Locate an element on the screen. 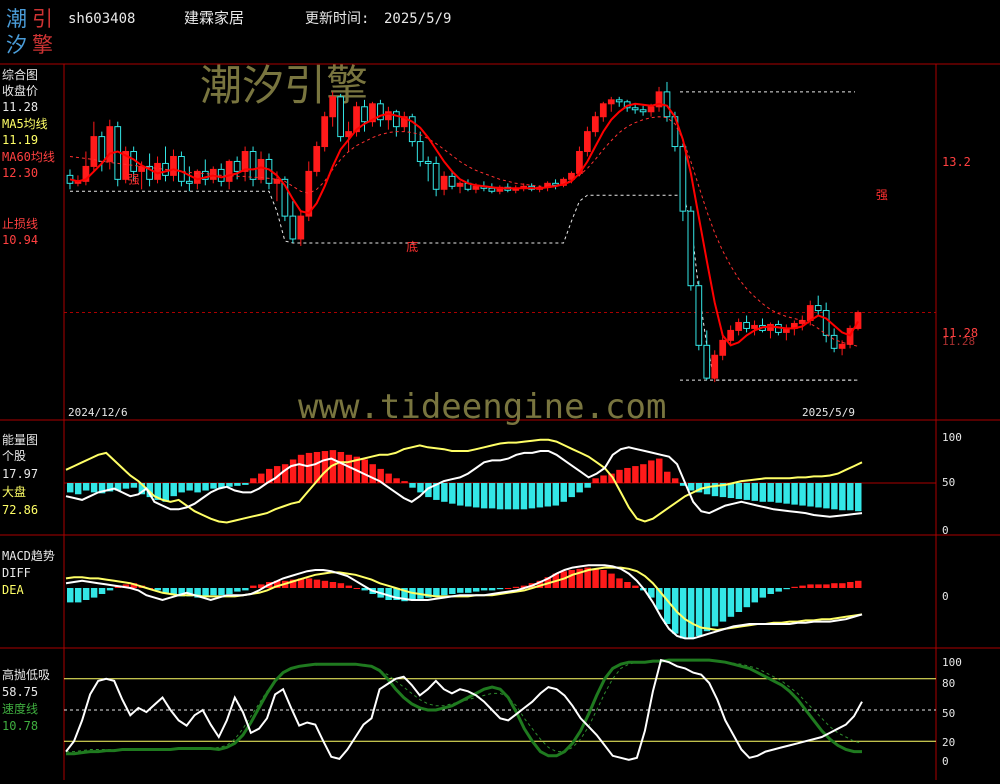 The image size is (1000, 784). price-annotation-1: 强 is located at coordinates (134, 179).